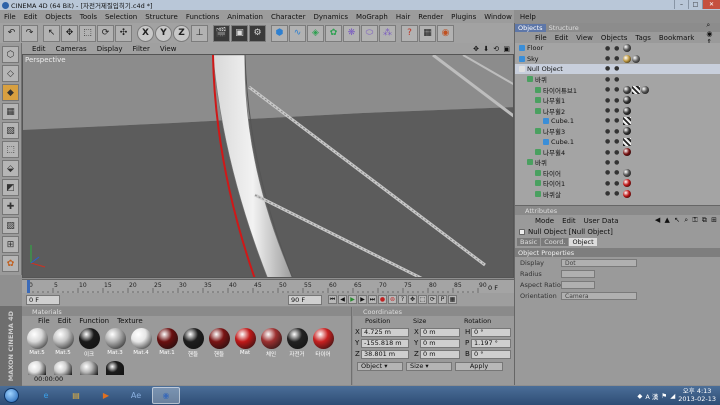 This screenshot has height=405, width=720. What do you see at coordinates (429, 366) in the screenshot?
I see `size-mode-select: Size ▾` at bounding box center [429, 366].